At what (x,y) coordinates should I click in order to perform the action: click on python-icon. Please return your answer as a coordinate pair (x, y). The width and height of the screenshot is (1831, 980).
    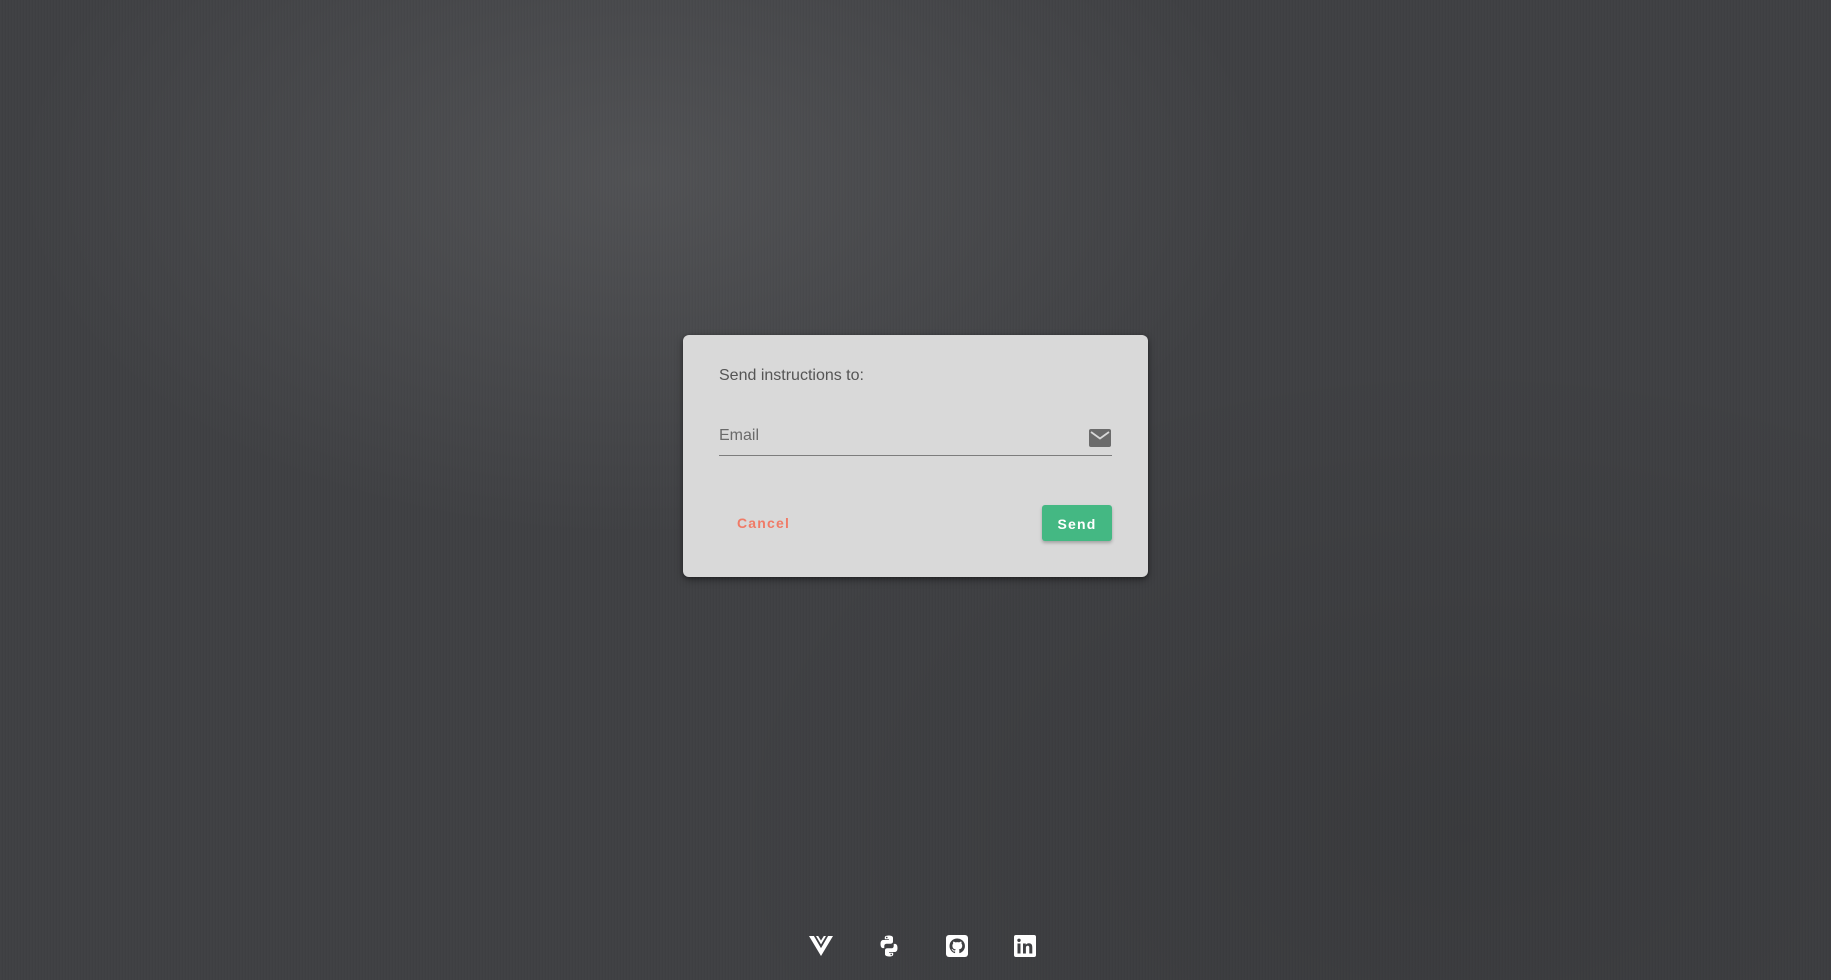
    Looking at the image, I should click on (888, 946).